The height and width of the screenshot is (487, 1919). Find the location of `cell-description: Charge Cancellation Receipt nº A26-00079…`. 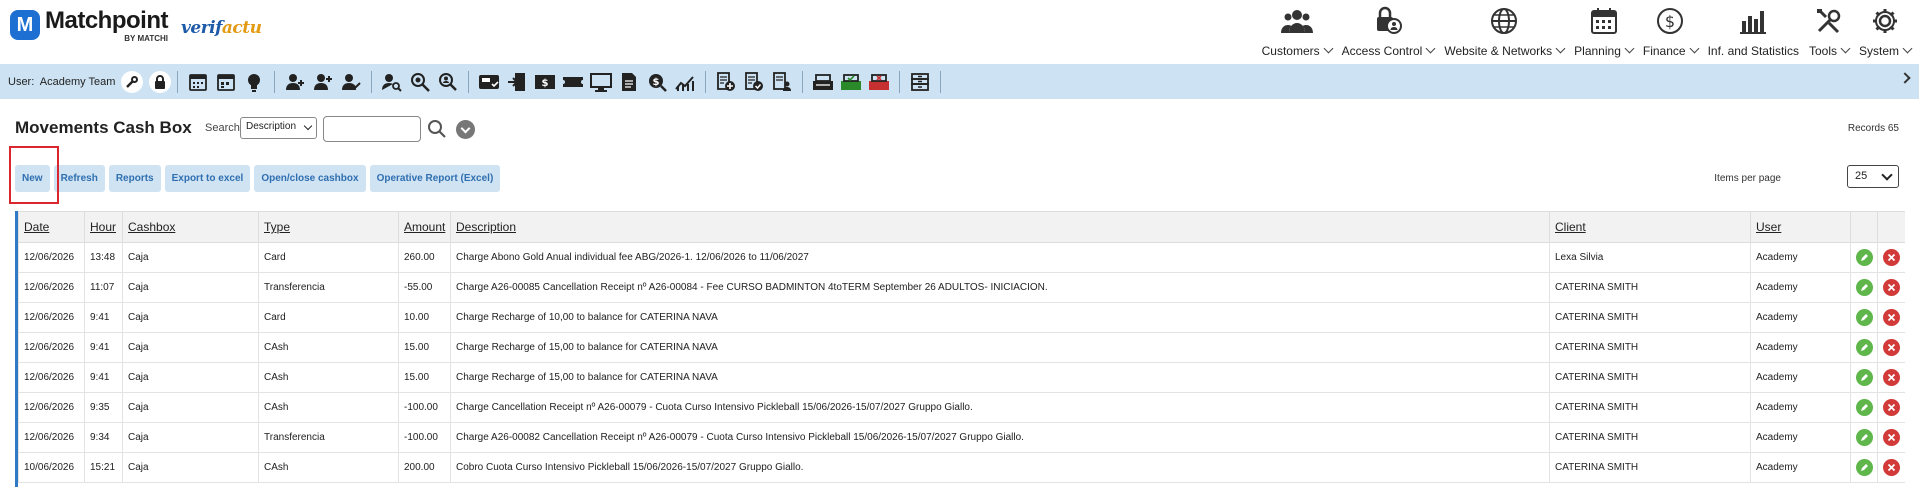

cell-description: Charge Cancellation Receipt nº A26-00079… is located at coordinates (1000, 407).